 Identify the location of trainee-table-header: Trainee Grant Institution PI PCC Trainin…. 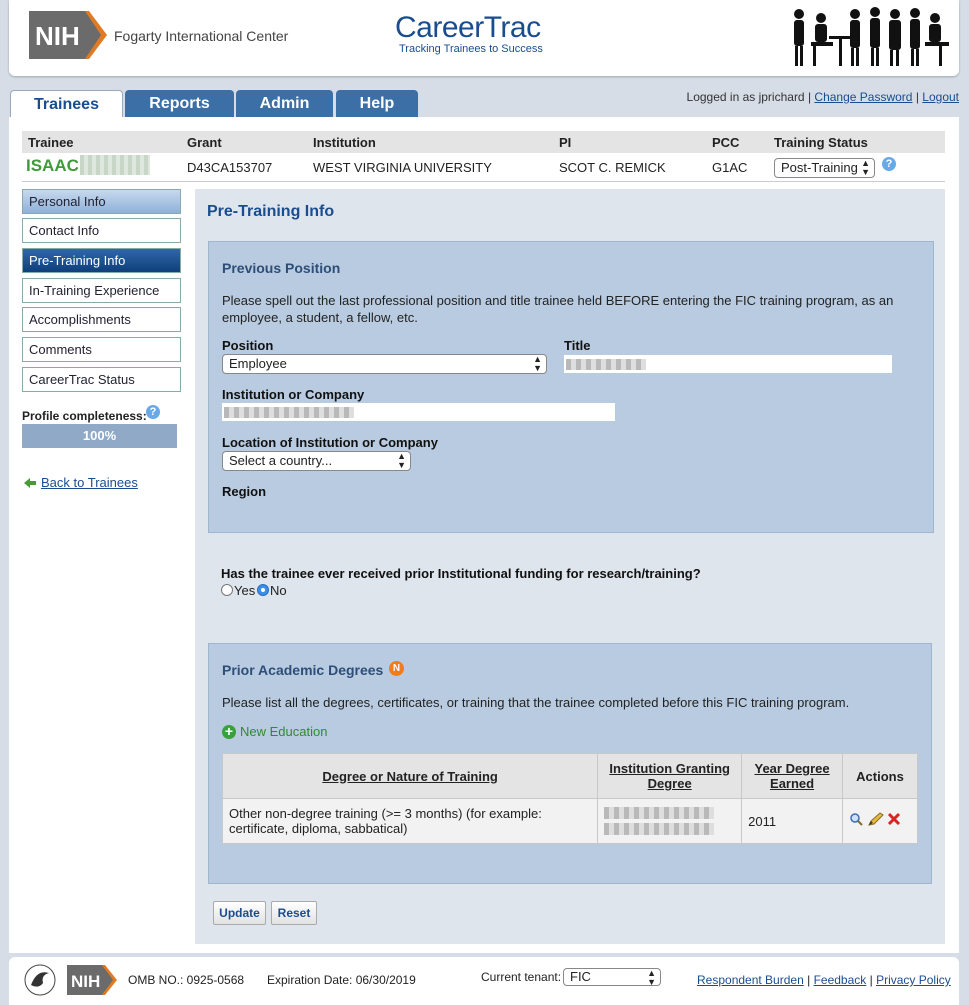
(483, 142).